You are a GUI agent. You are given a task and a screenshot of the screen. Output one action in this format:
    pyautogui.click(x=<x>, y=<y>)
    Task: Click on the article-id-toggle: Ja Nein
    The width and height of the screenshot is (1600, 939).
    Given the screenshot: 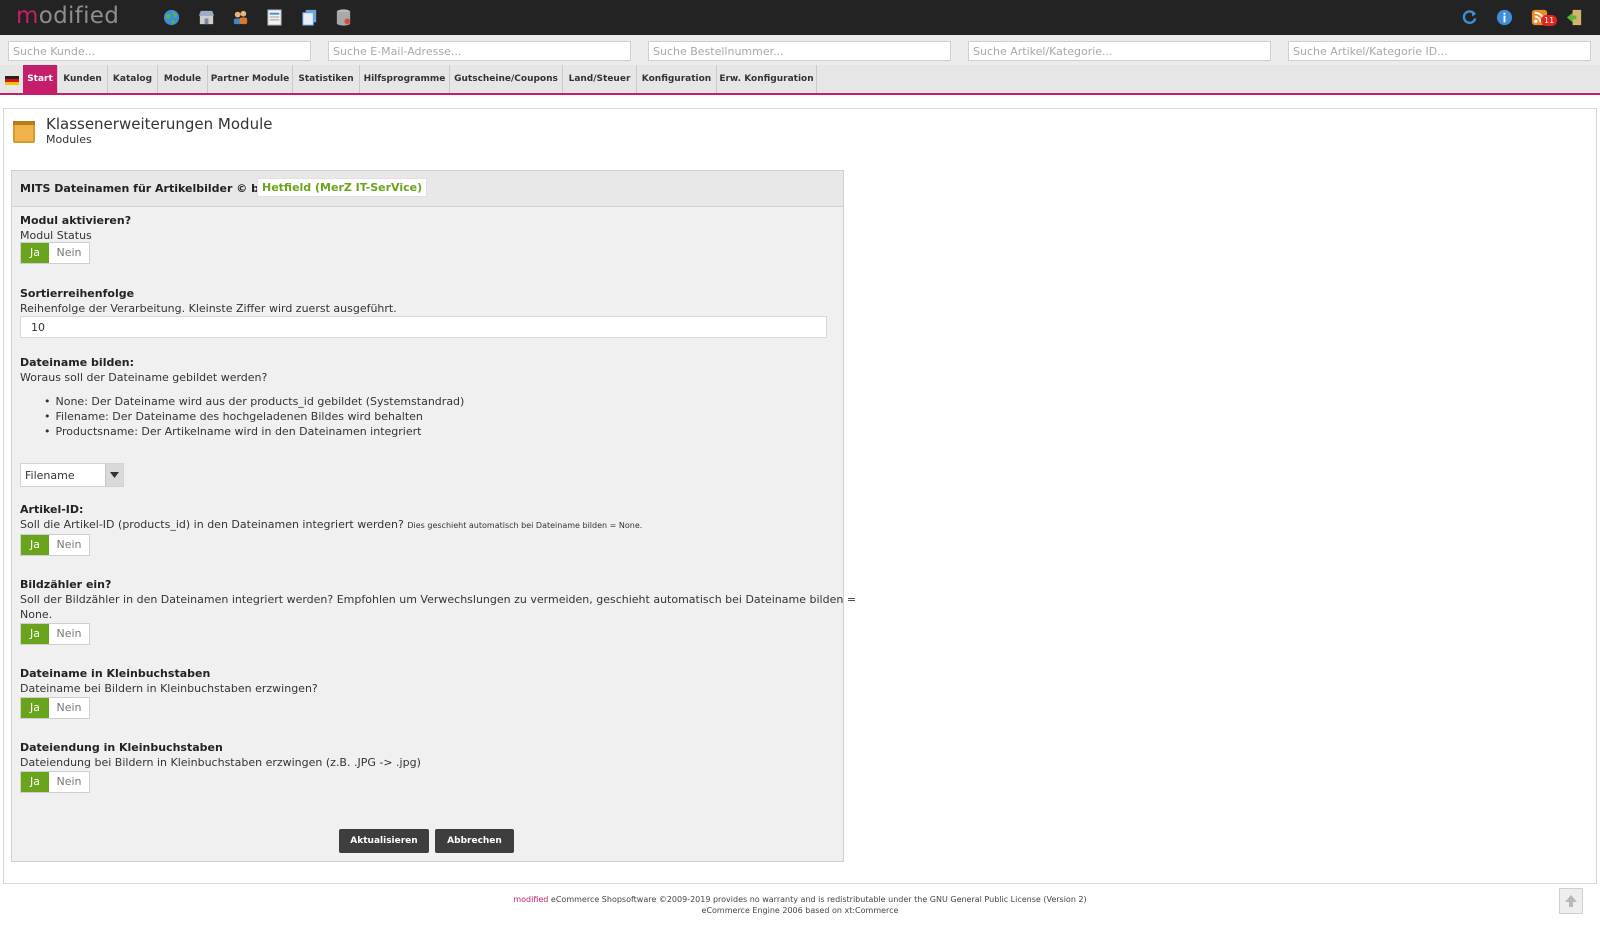 What is the action you would take?
    pyautogui.click(x=55, y=545)
    